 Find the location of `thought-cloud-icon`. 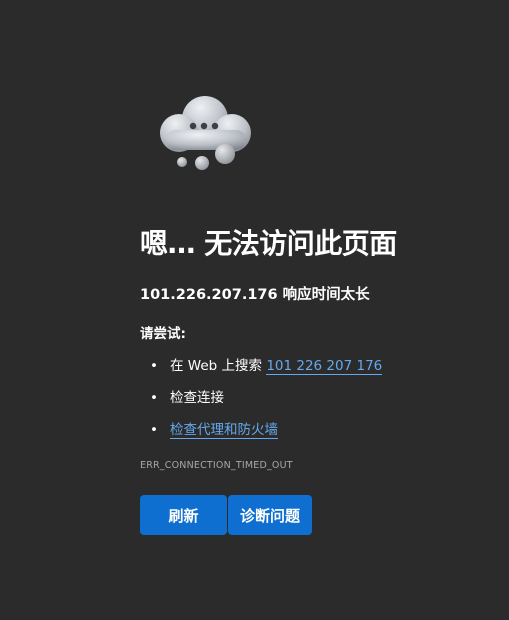

thought-cloud-icon is located at coordinates (205, 133).